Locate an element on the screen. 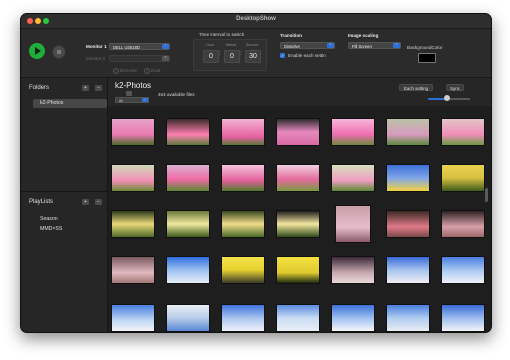 This screenshot has height=360, width=510. second-caption: Second is located at coordinates (252, 45).